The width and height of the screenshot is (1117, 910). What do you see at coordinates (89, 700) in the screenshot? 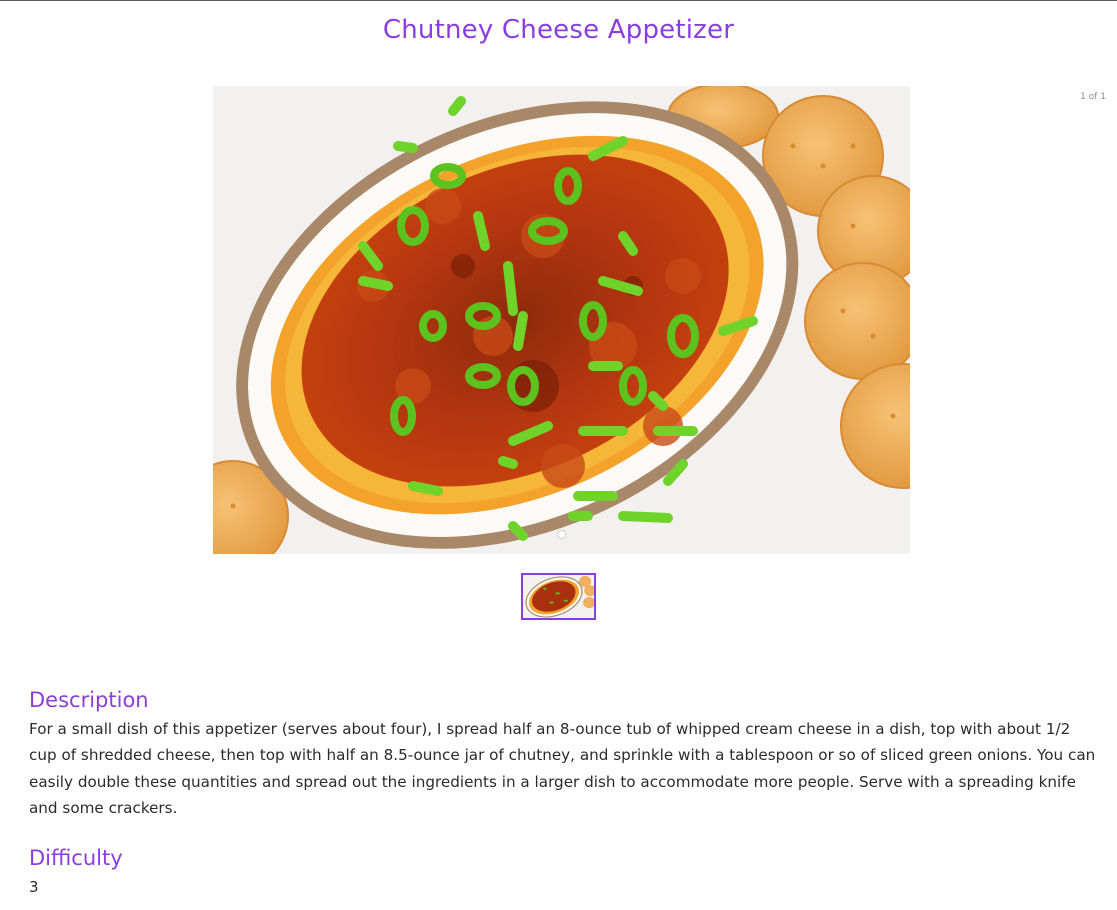
I see `description-heading: Description` at bounding box center [89, 700].